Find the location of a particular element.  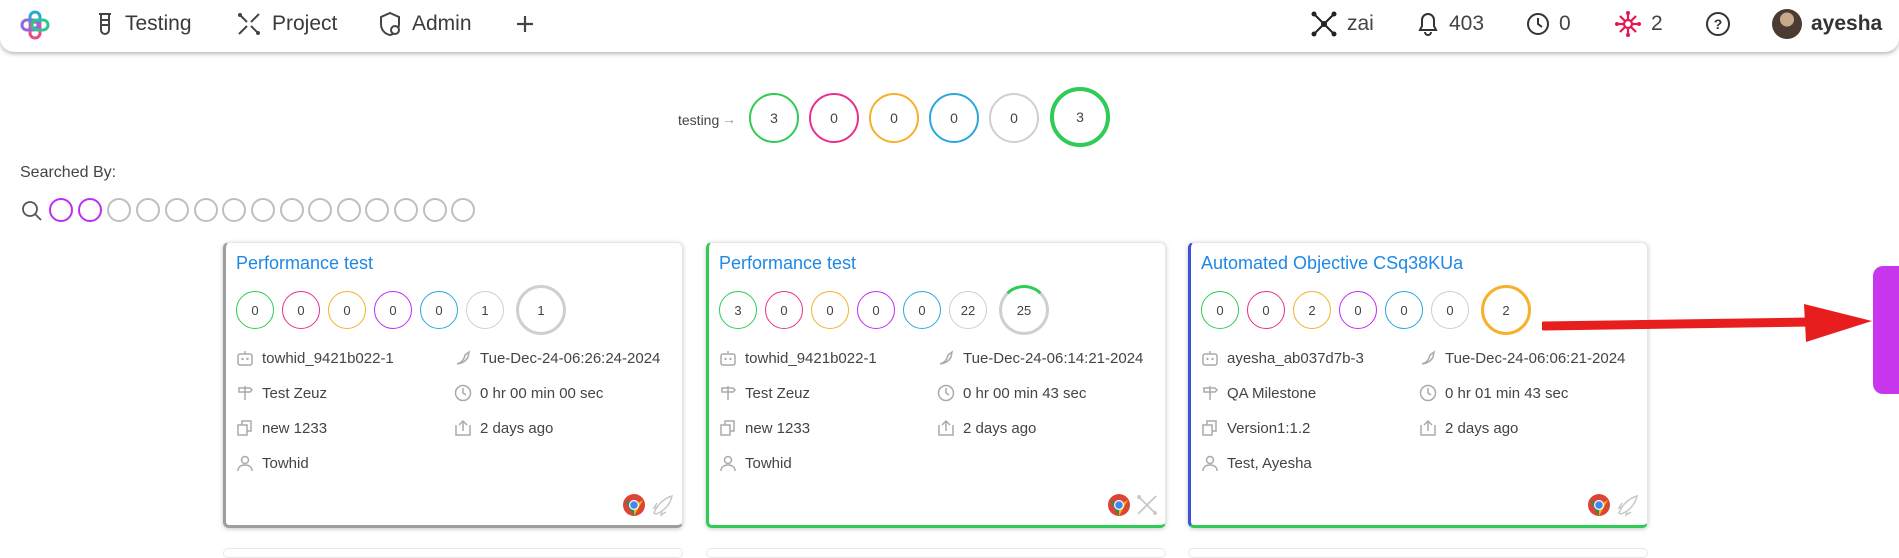

nav-testing: Testing is located at coordinates (143, 24).